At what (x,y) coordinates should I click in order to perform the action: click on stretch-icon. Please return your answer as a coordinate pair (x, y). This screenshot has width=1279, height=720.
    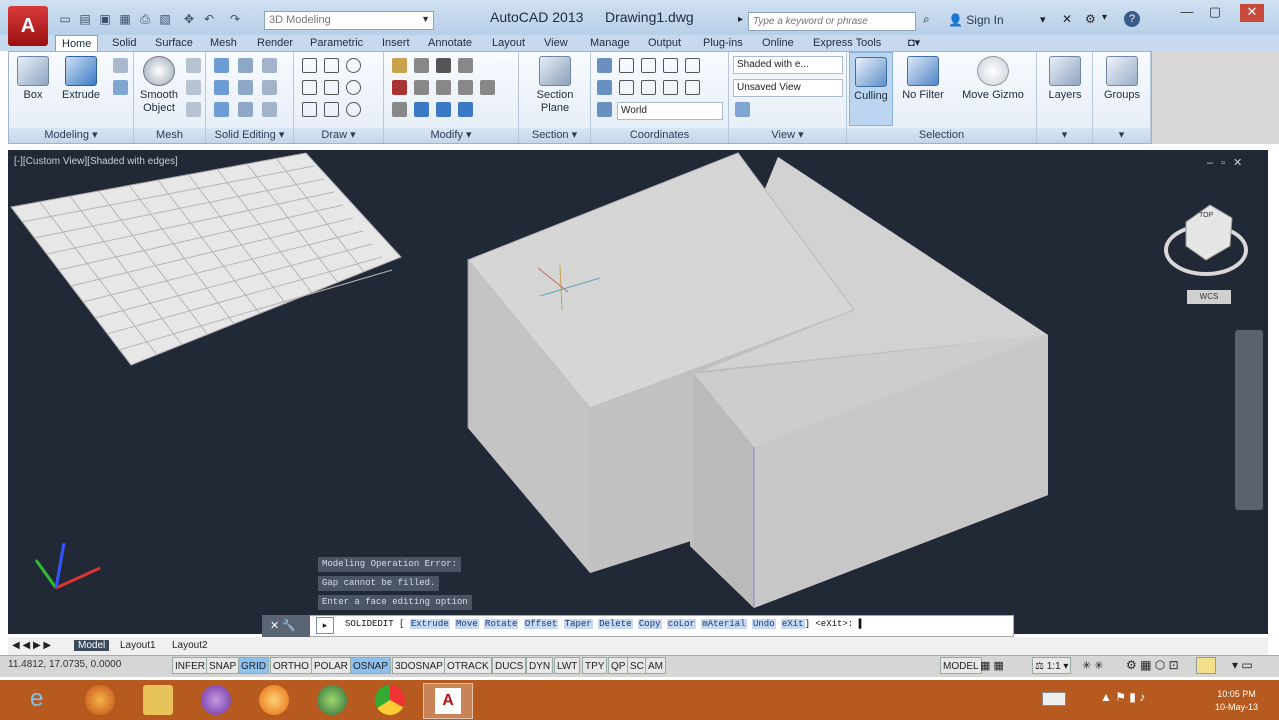
    Looking at the image, I should click on (487, 87).